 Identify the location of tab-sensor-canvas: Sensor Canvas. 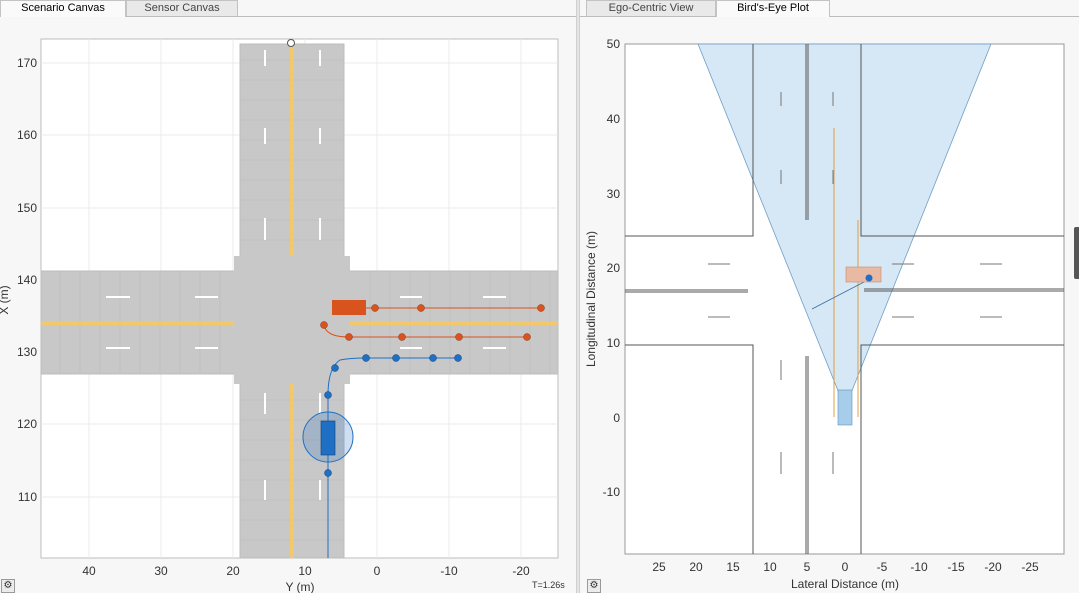
(182, 8).